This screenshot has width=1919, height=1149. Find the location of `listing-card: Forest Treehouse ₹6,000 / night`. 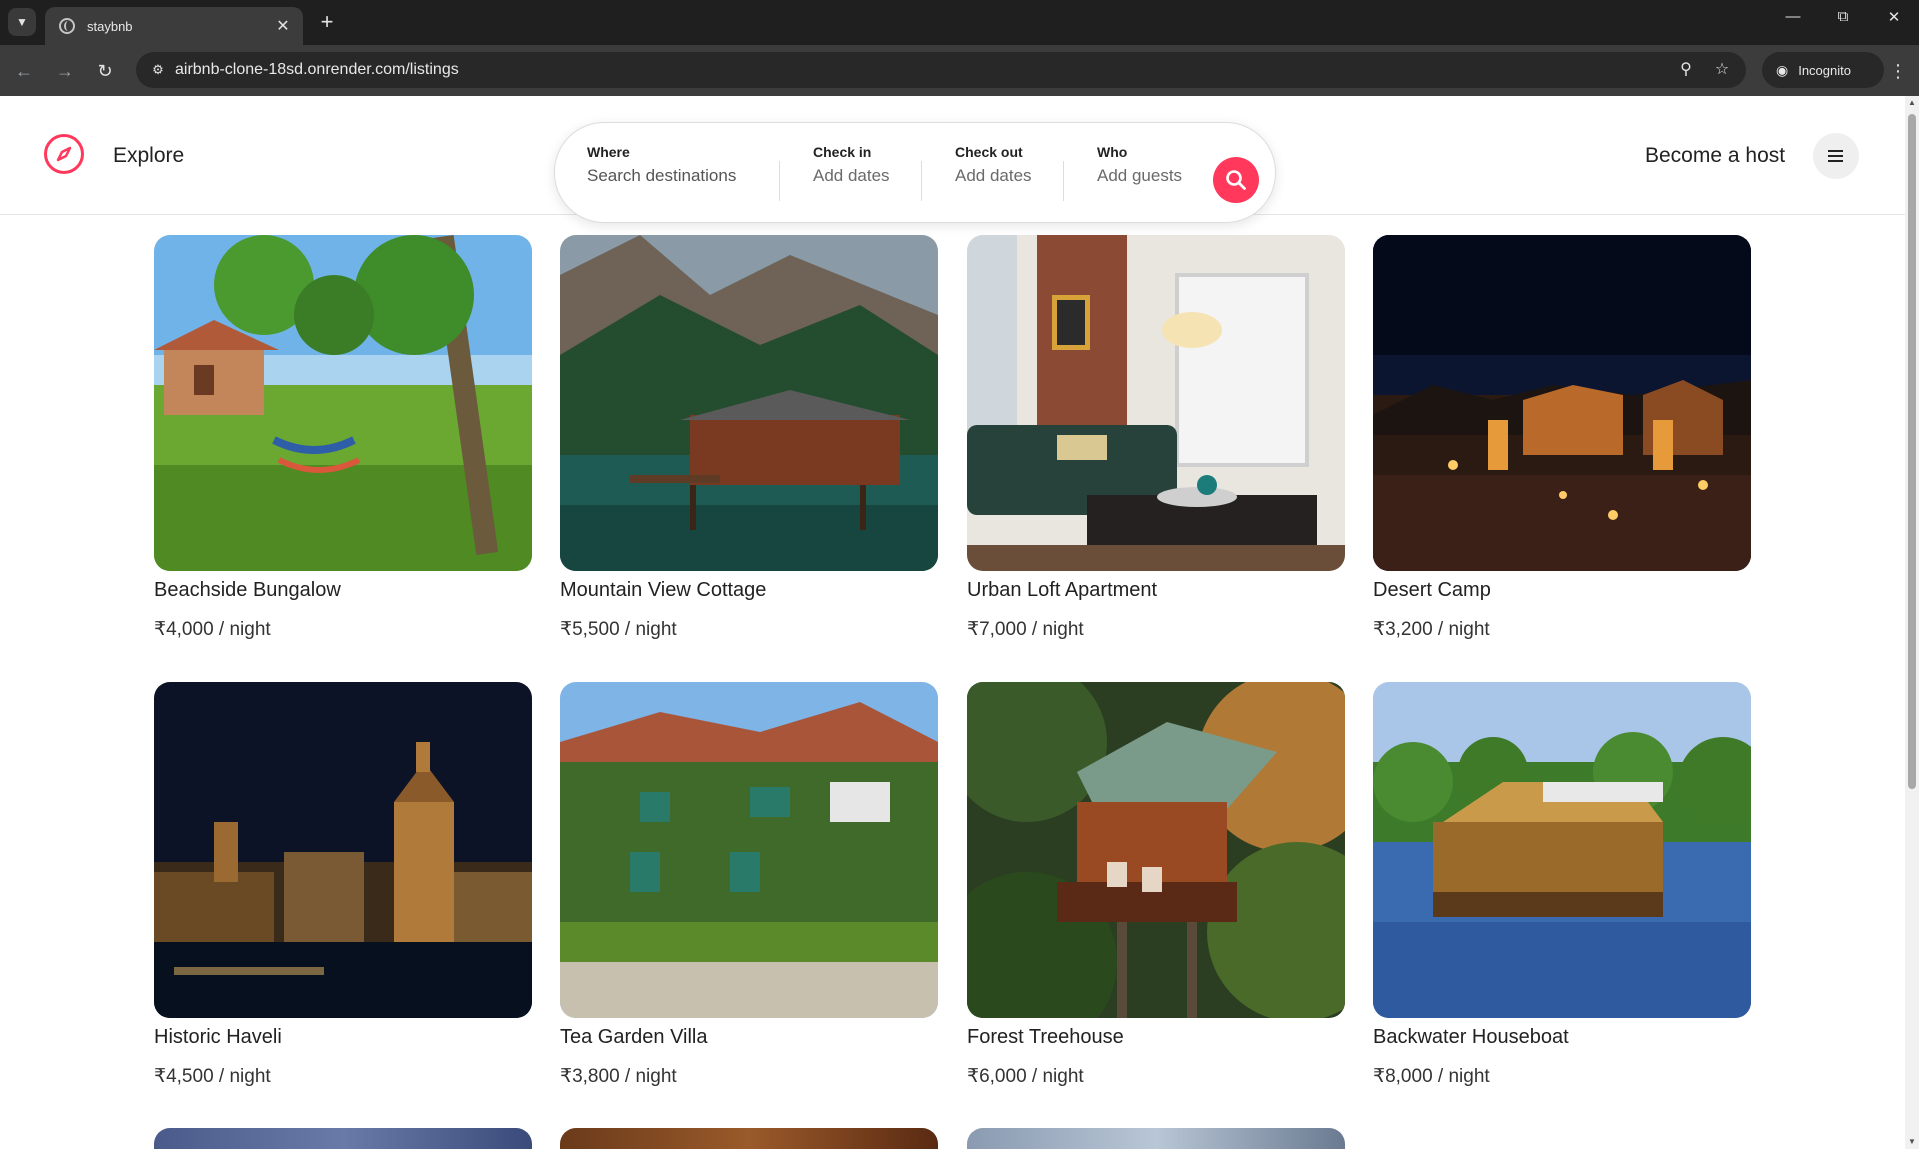

listing-card: Forest Treehouse ₹6,000 / night is located at coordinates (1156, 885).